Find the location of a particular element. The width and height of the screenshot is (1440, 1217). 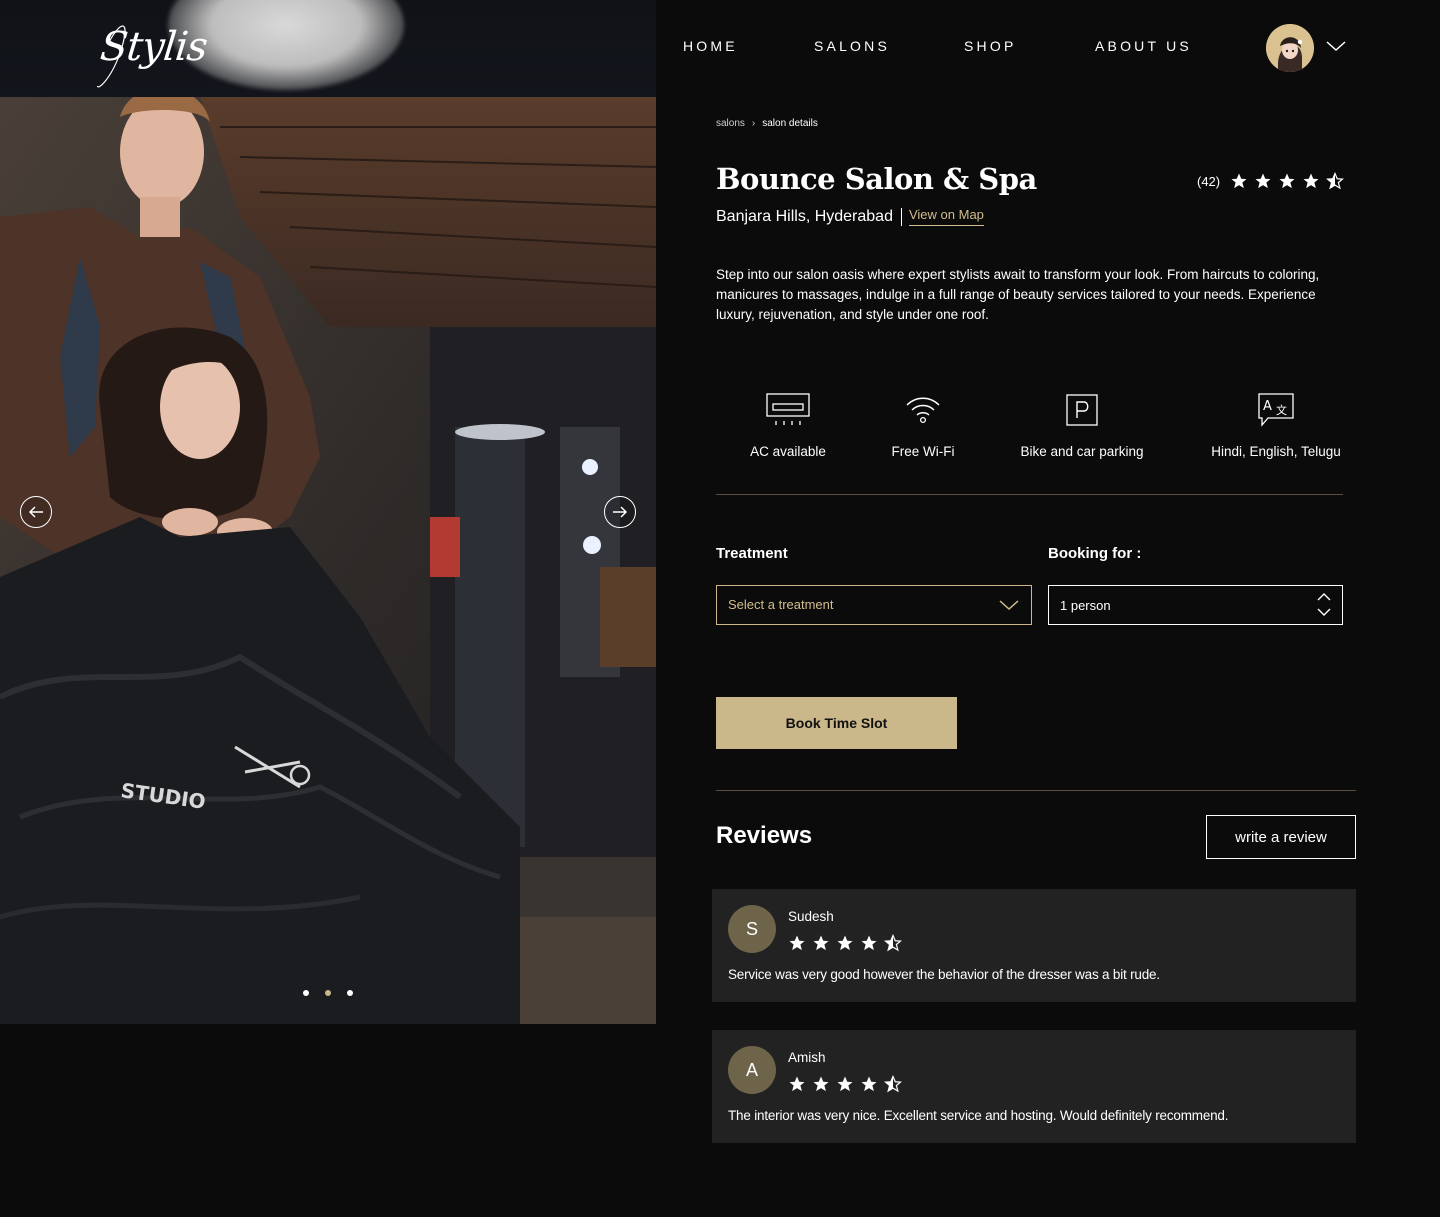

salon-rating: (42) is located at coordinates (1271, 181).